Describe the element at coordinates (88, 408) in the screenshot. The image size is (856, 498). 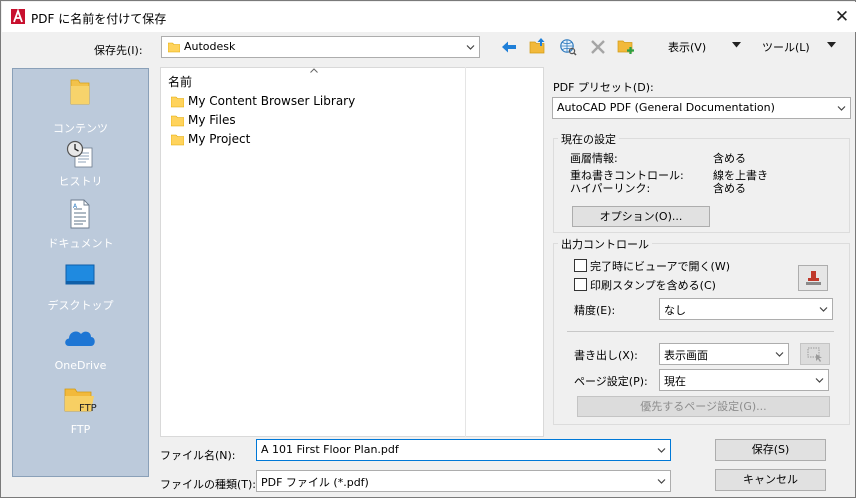
I see `ftp-badge: FTP` at that location.